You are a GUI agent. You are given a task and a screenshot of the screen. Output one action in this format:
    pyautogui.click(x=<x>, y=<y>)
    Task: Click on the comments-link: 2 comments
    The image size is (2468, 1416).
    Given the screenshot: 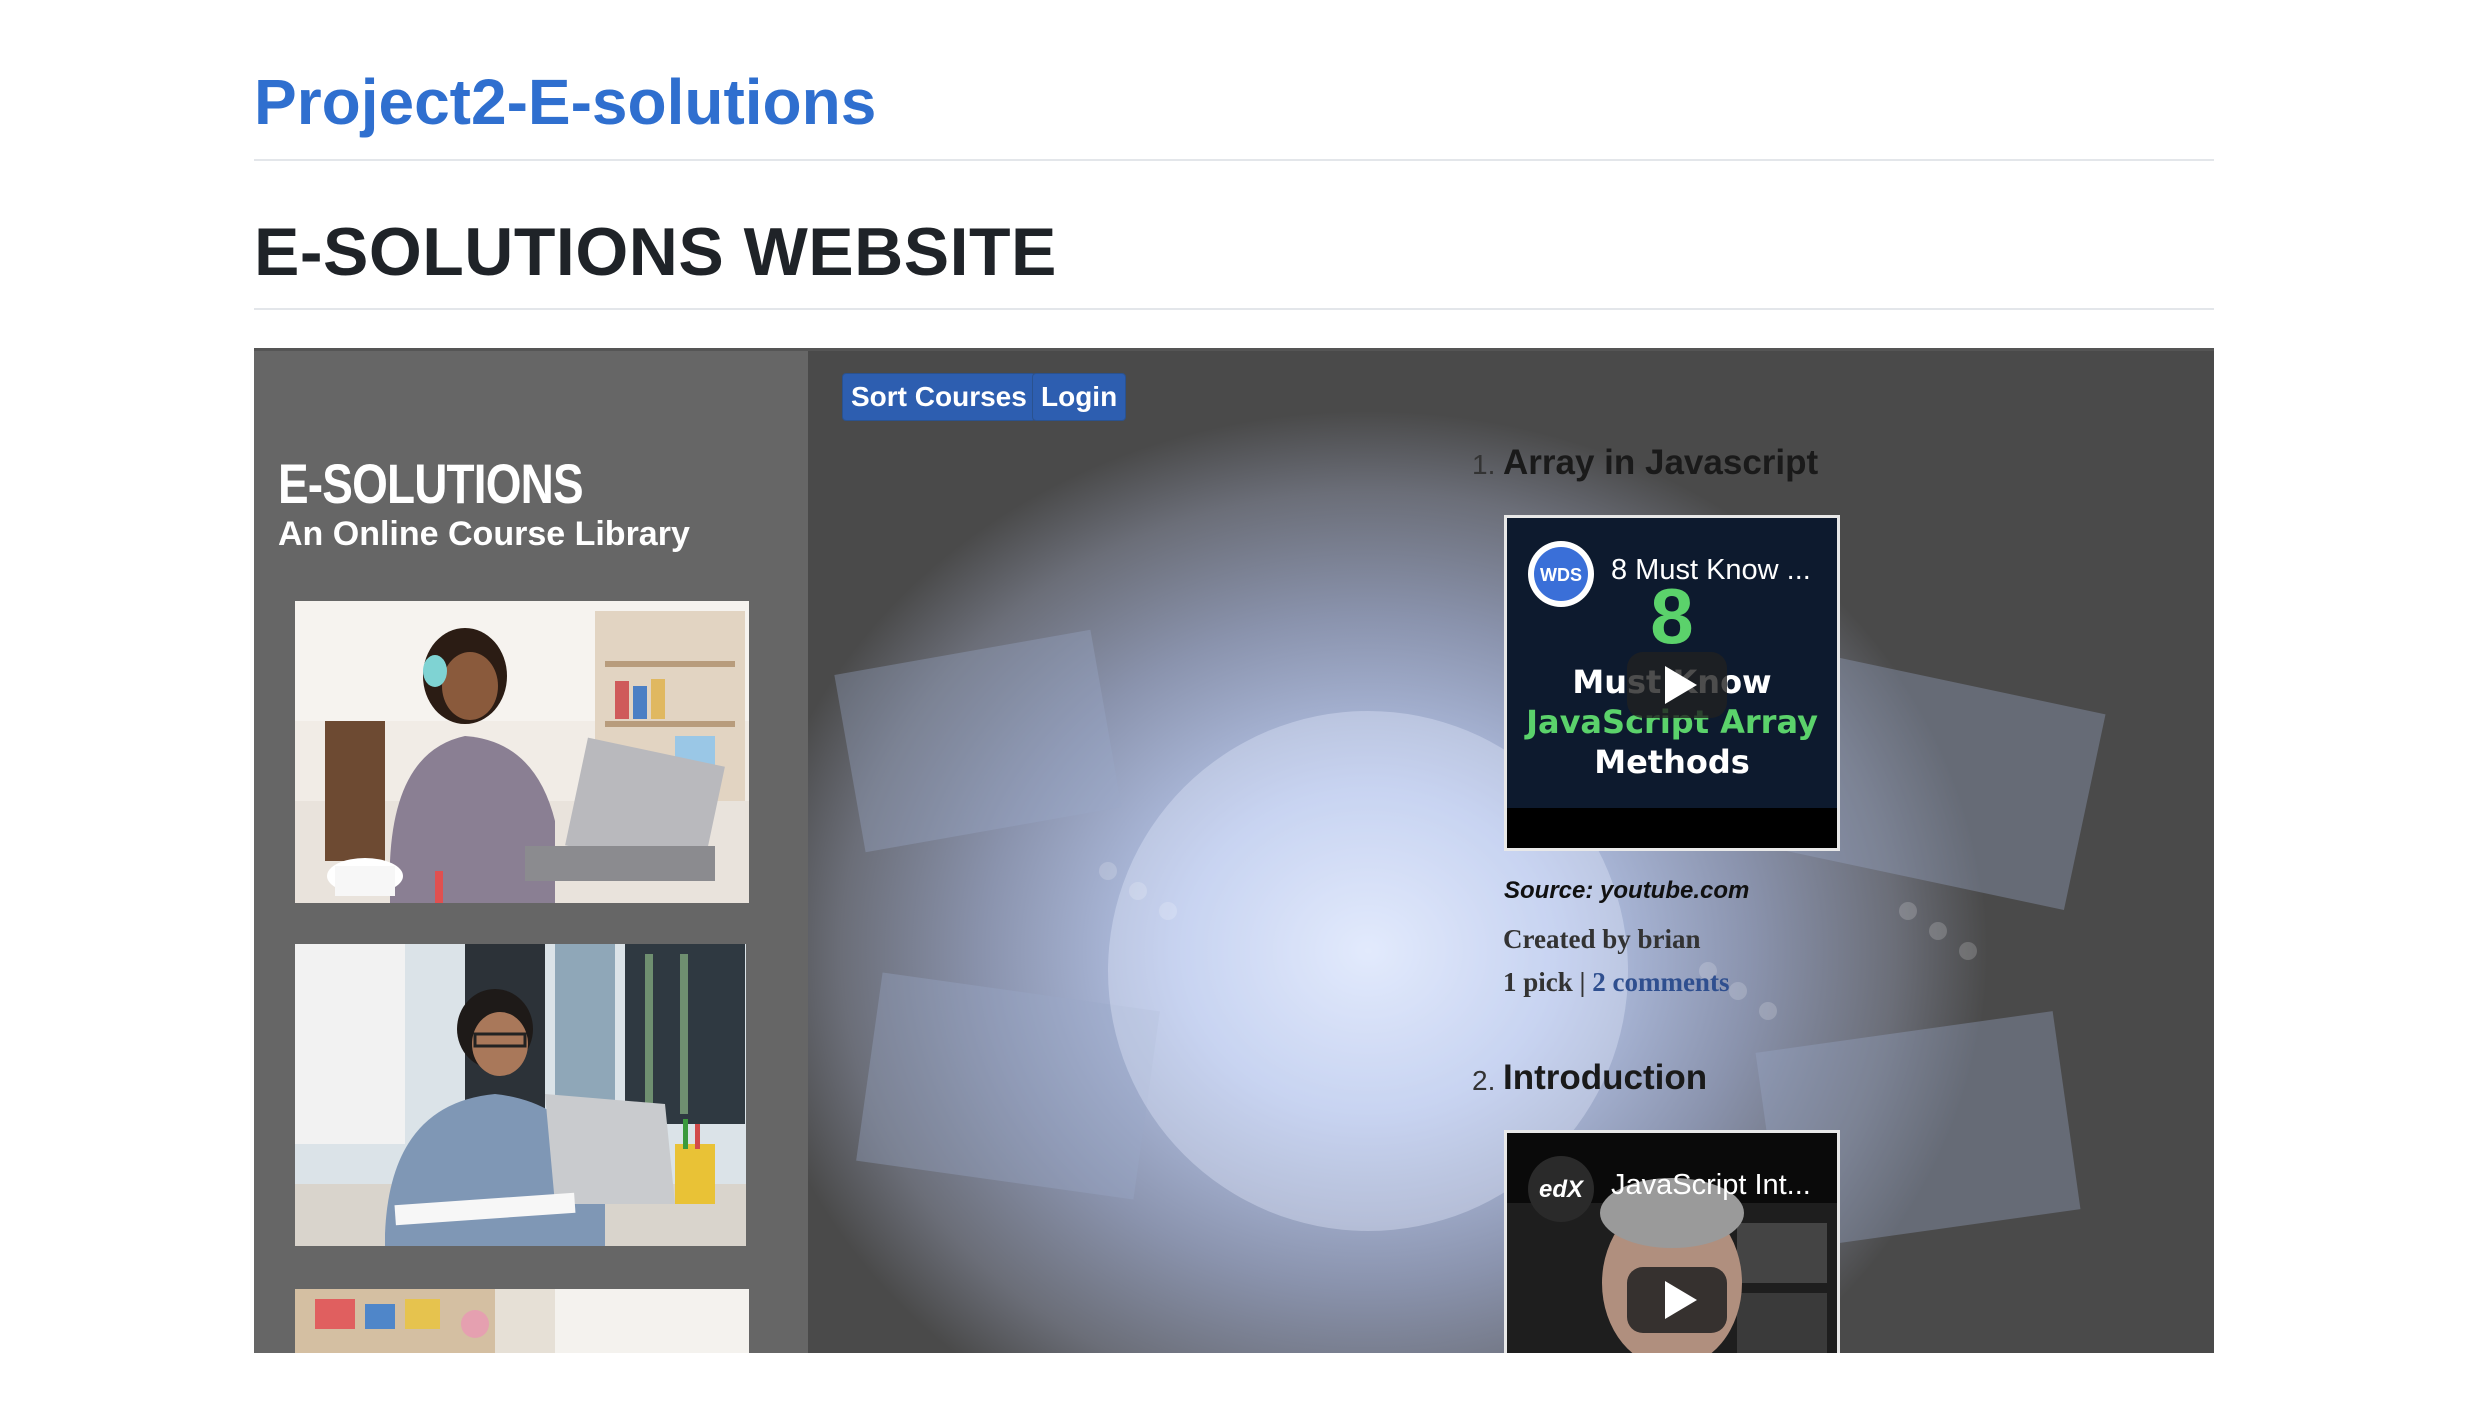 What is the action you would take?
    pyautogui.click(x=1660, y=982)
    